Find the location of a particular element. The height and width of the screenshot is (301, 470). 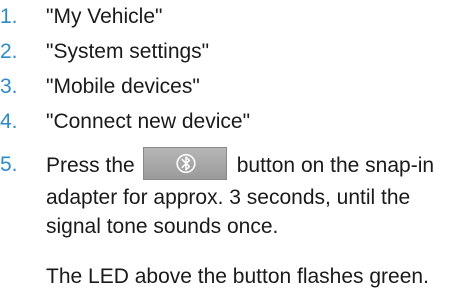

step-5-text-before: Press the is located at coordinates (90, 165).